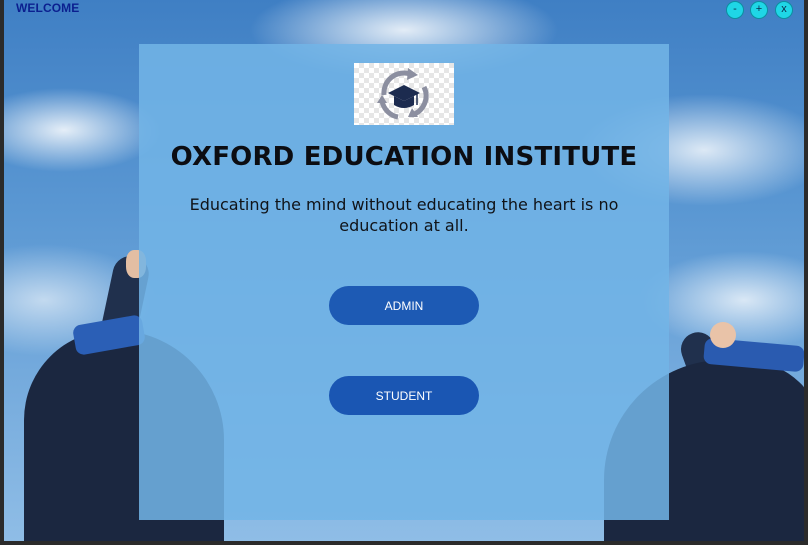 The width and height of the screenshot is (808, 545). Describe the element at coordinates (735, 10) in the screenshot. I see `minimize-button: -` at that location.